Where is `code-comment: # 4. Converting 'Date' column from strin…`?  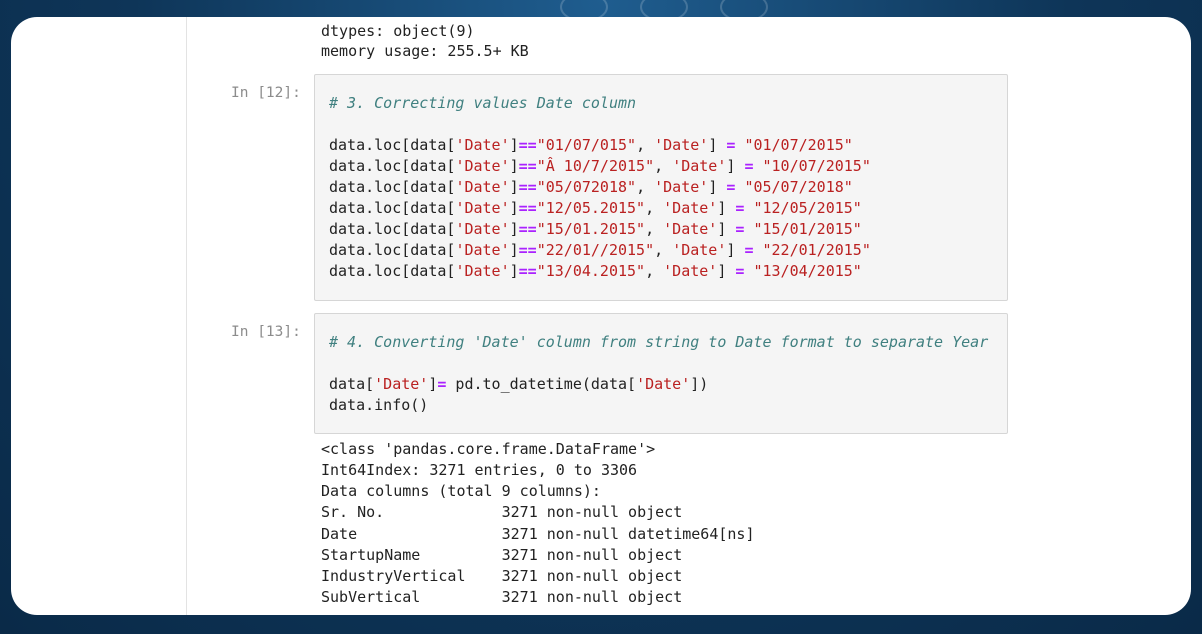
code-comment: # 4. Converting 'Date' column from strin… is located at coordinates (659, 342).